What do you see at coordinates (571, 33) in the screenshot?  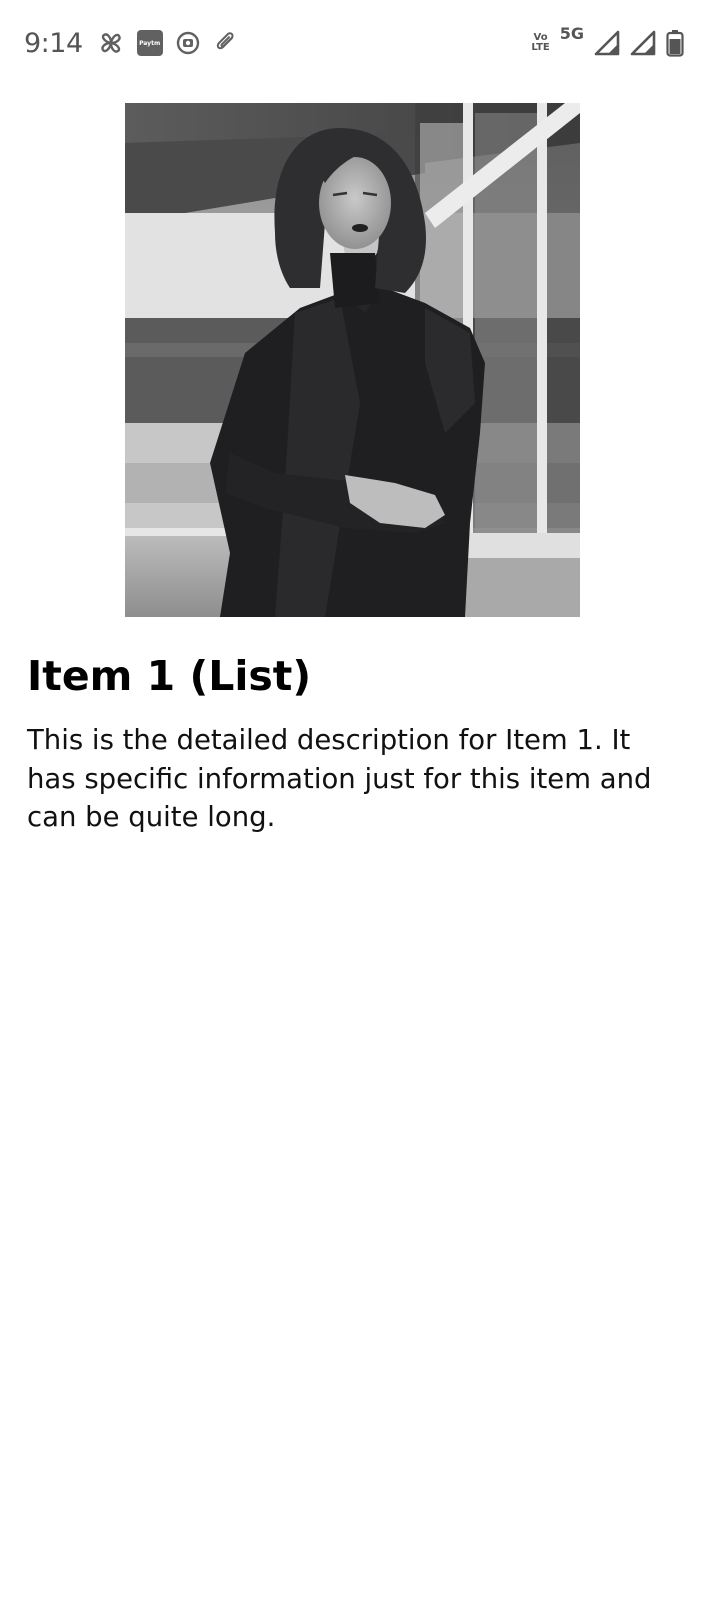 I see `network-type: 5G` at bounding box center [571, 33].